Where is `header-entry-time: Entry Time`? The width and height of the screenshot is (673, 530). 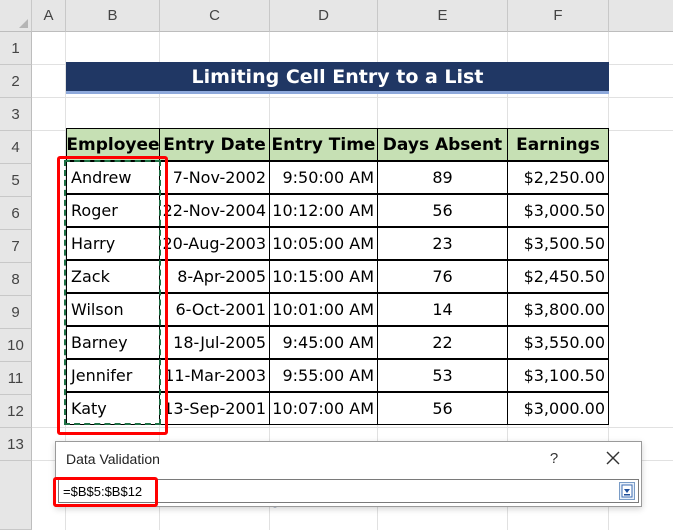 header-entry-time: Entry Time is located at coordinates (323, 144).